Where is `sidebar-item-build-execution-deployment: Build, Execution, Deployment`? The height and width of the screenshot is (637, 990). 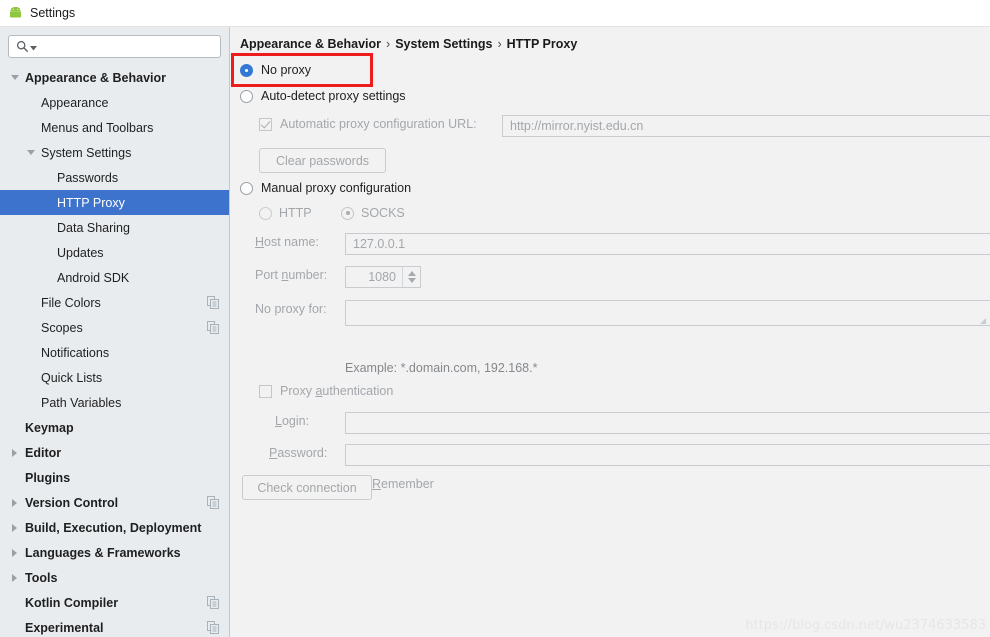 sidebar-item-build-execution-deployment: Build, Execution, Deployment is located at coordinates (114, 527).